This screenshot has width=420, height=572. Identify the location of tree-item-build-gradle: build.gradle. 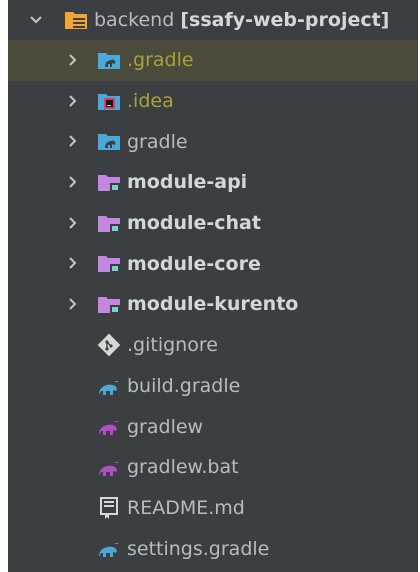
(213, 386).